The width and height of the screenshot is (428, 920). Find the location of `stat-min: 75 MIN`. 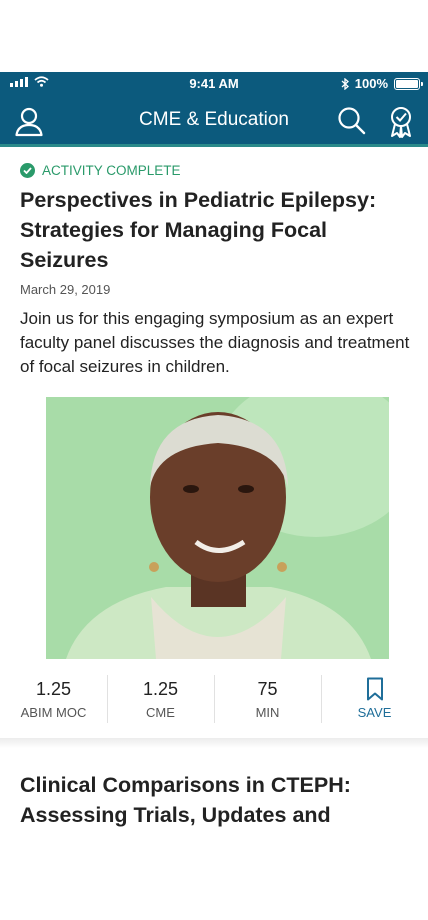

stat-min: 75 MIN is located at coordinates (267, 701).